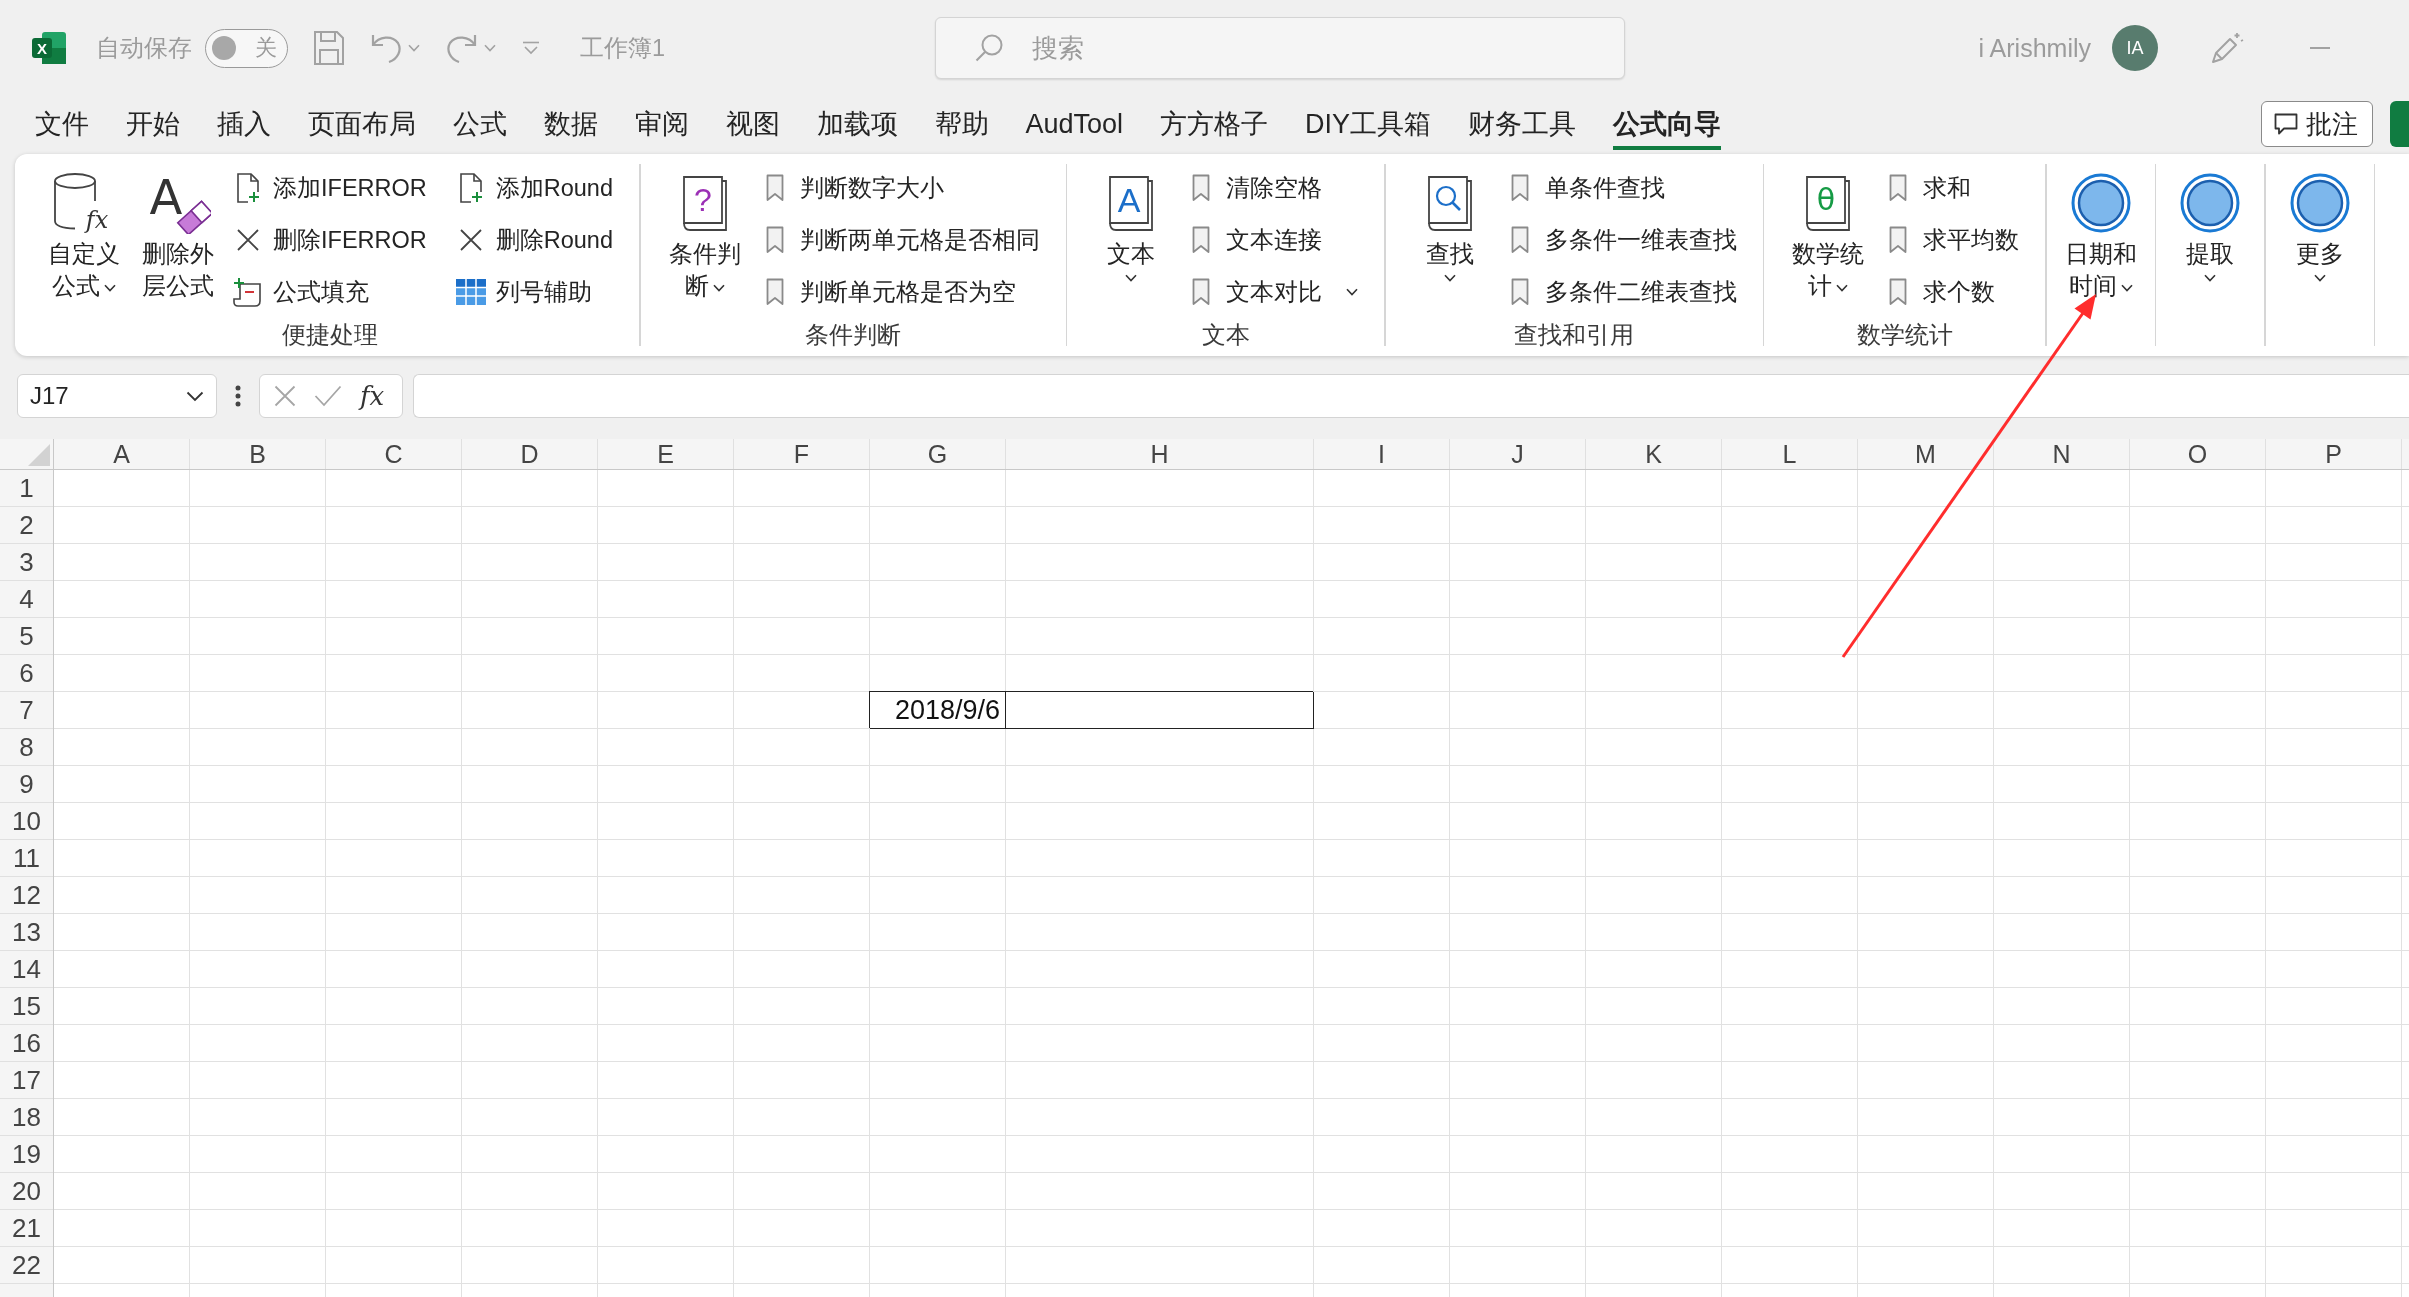 This screenshot has width=2409, height=1297. Describe the element at coordinates (152, 124) in the screenshot. I see `menu-tab: 开始` at that location.